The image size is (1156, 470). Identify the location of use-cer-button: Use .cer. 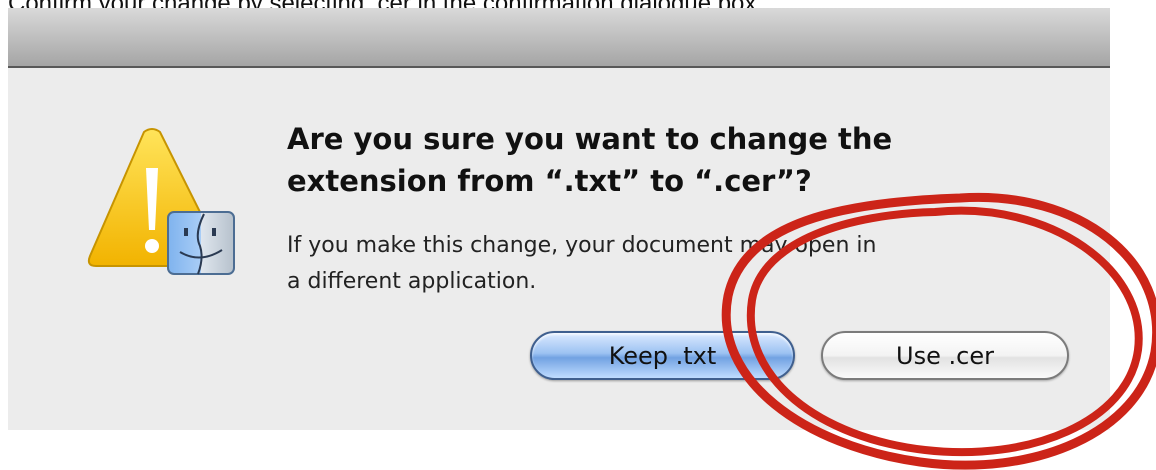
(945, 355).